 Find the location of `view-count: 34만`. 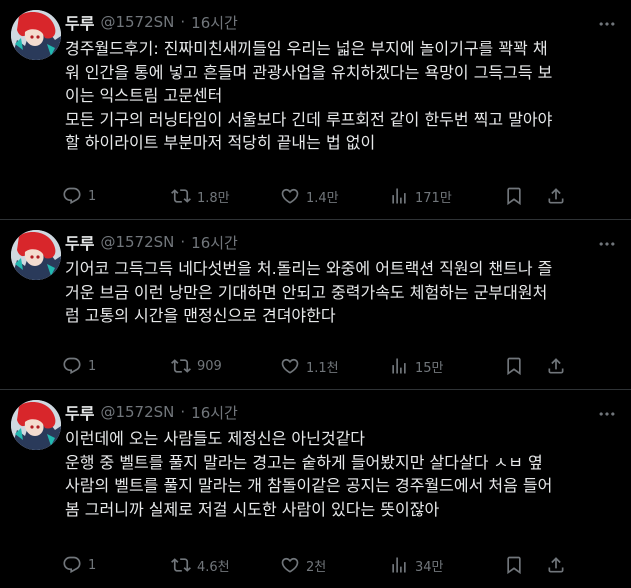

view-count: 34만 is located at coordinates (429, 567).